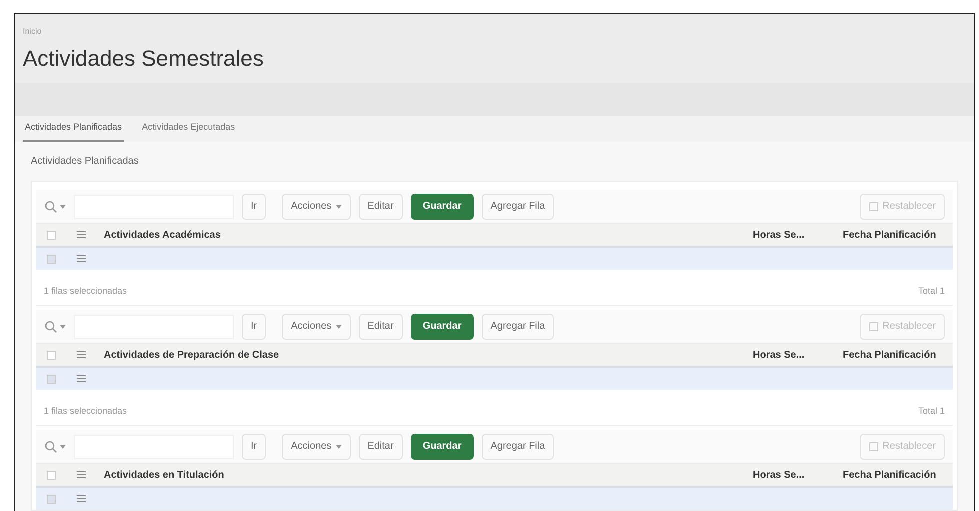 This screenshot has height=511, width=979. I want to click on tab: Actividades Ejecutadas, so click(189, 131).